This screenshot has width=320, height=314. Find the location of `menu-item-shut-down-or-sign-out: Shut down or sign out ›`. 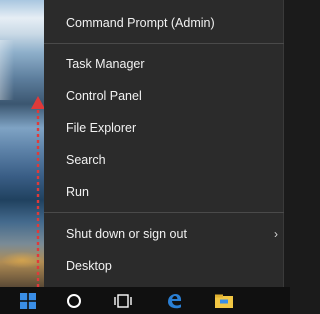

menu-item-shut-down-or-sign-out: Shut down or sign out › is located at coordinates (164, 234).